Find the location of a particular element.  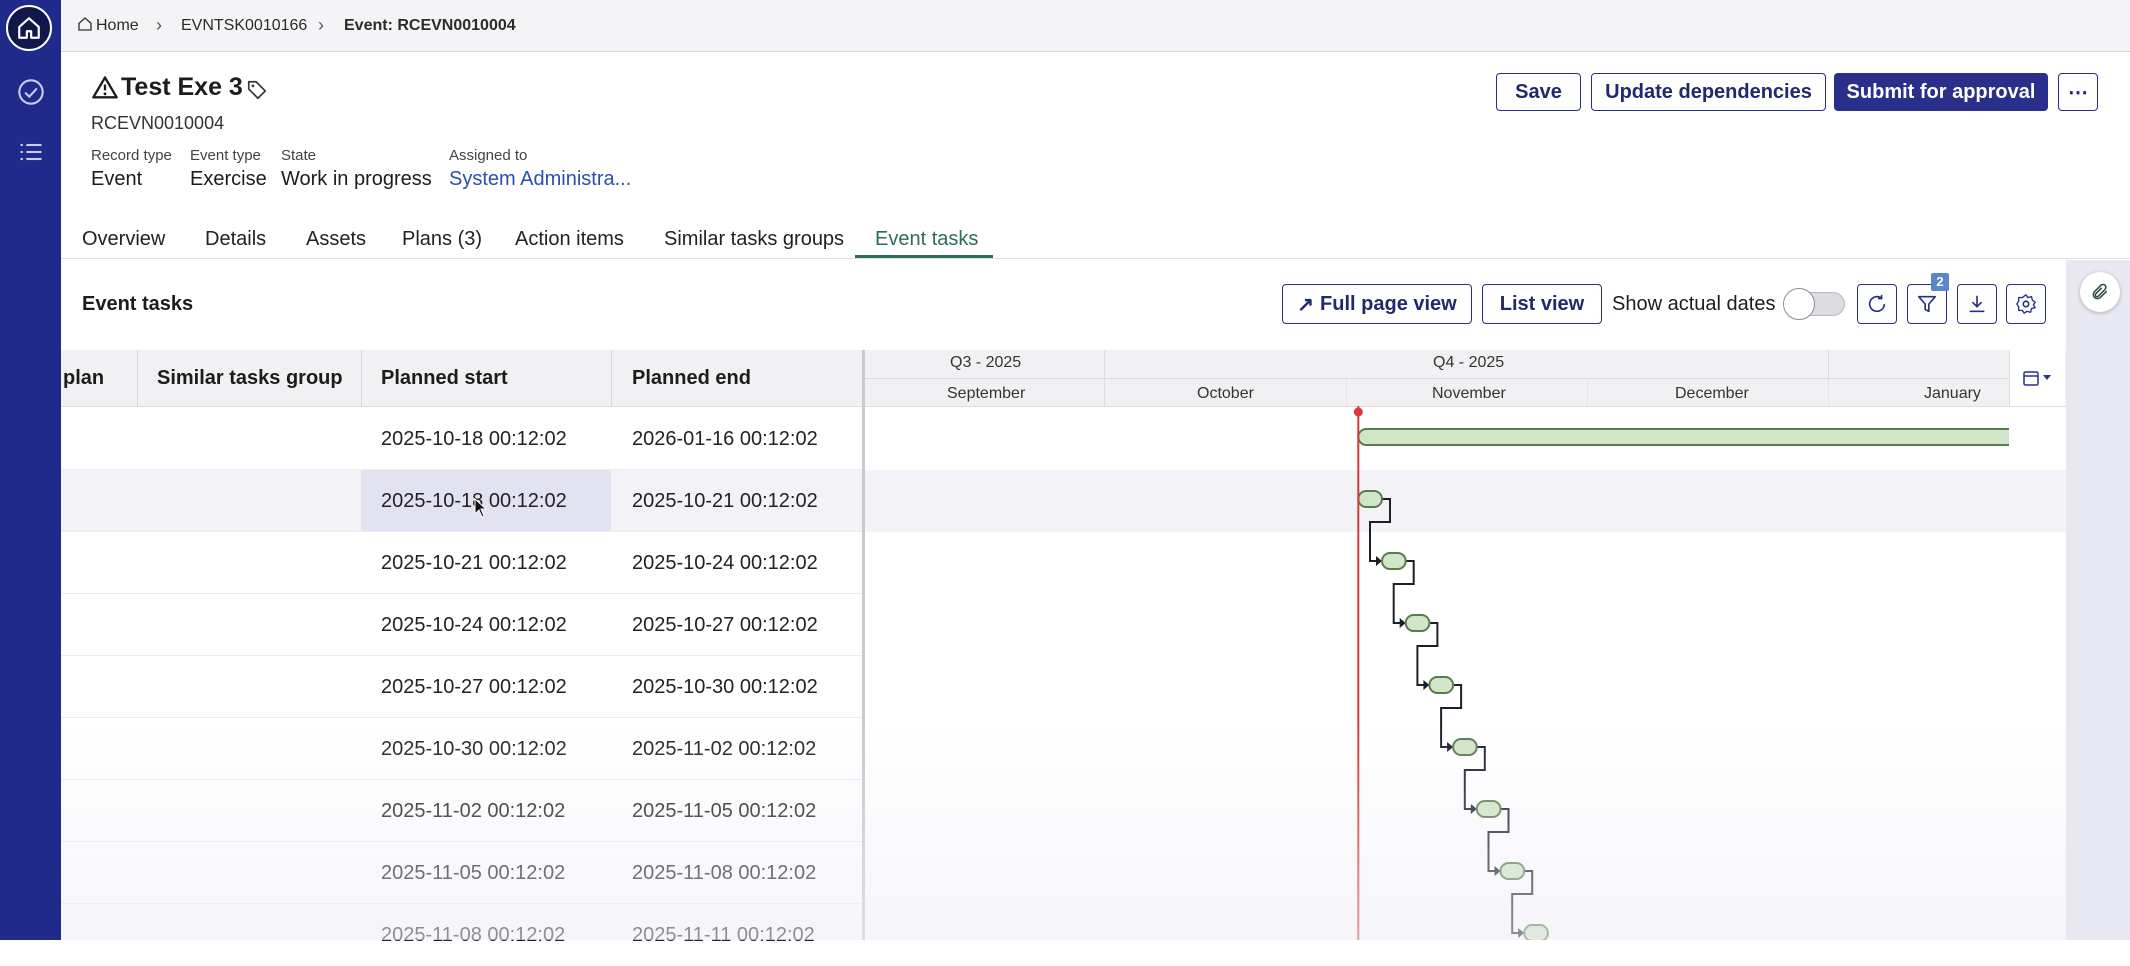

record-type-label: Record type is located at coordinates (131, 155).